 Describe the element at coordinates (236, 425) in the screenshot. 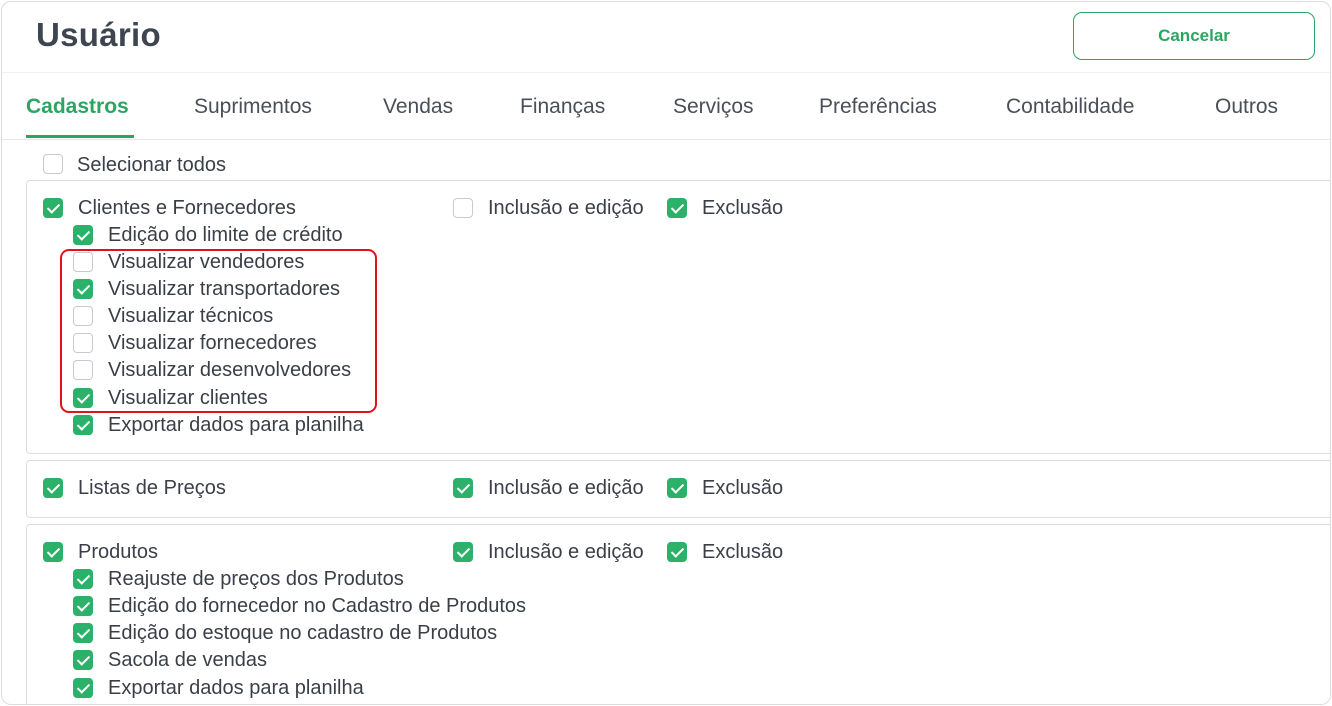

I see `clientes-item-label: Exportar dados para planilha` at that location.